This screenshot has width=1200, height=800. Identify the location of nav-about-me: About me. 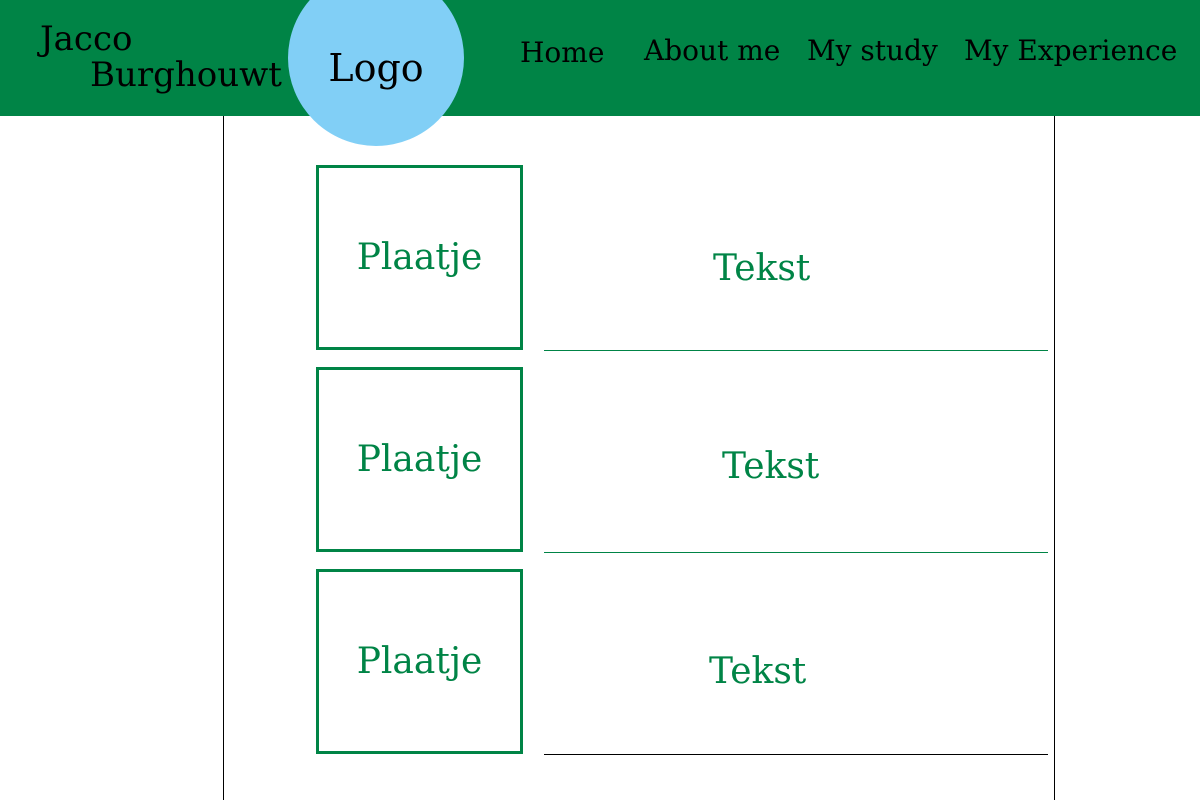
(712, 50).